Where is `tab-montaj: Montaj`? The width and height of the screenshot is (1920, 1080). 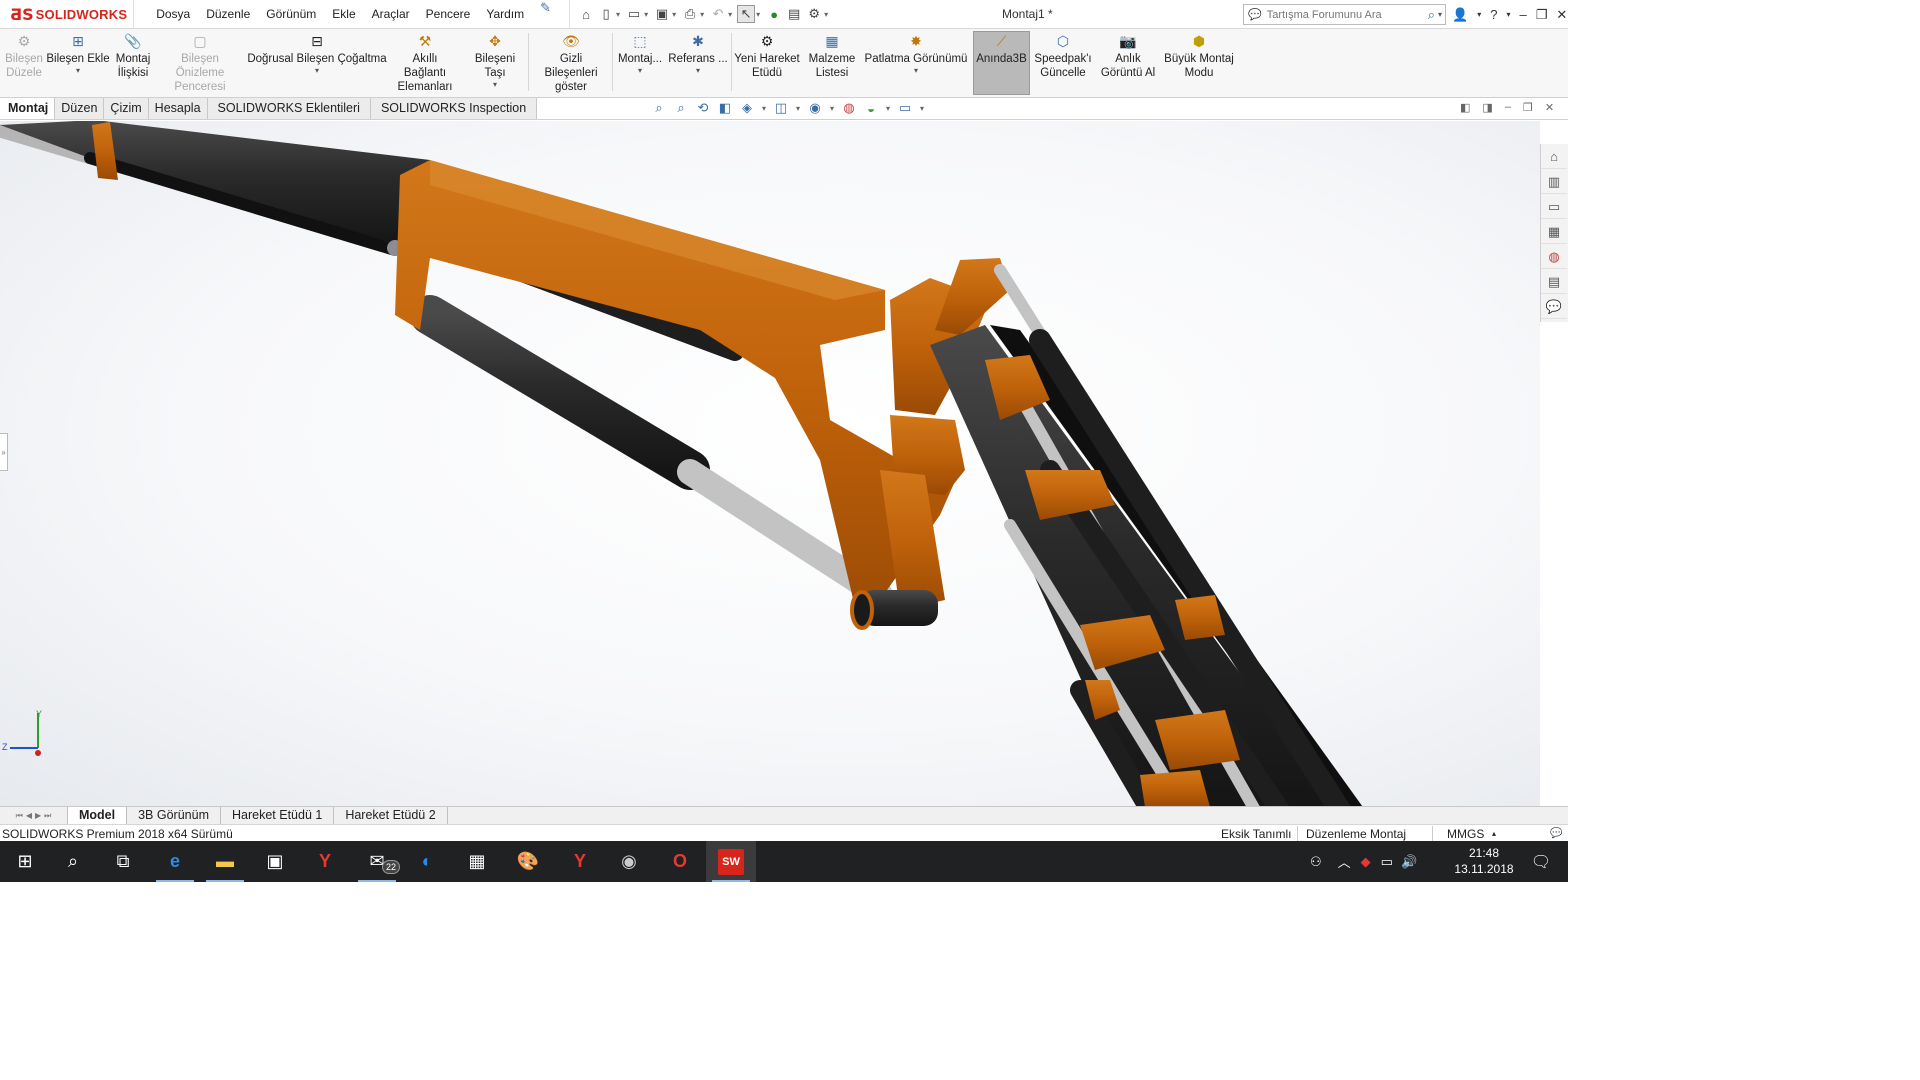
tab-montaj: Montaj is located at coordinates (29, 108).